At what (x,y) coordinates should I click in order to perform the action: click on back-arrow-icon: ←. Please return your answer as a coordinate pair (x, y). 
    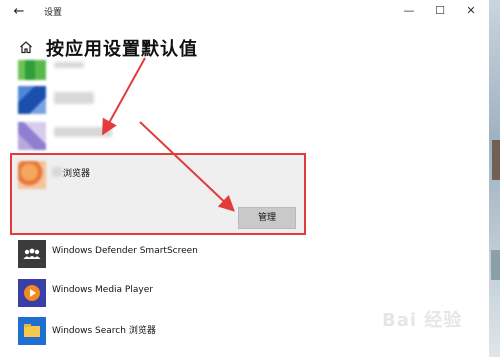
    Looking at the image, I should click on (19, 12).